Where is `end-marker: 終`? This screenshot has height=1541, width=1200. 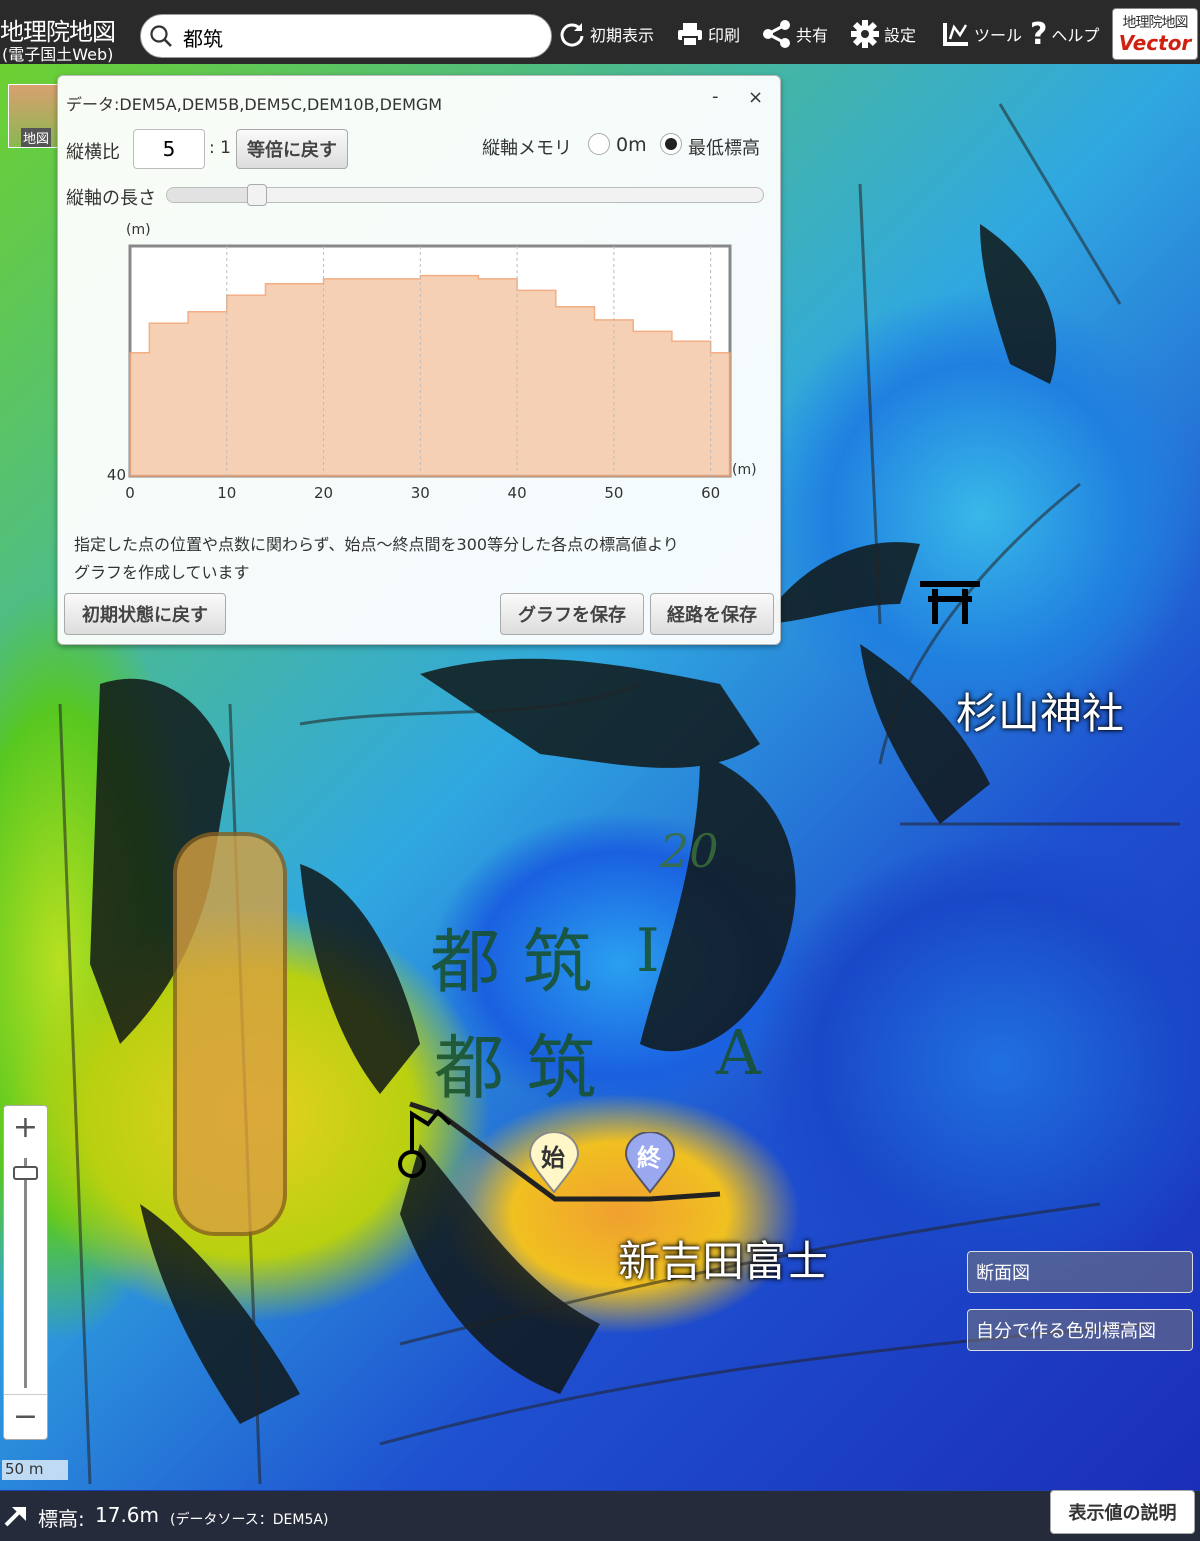
end-marker: 終 is located at coordinates (650, 1163).